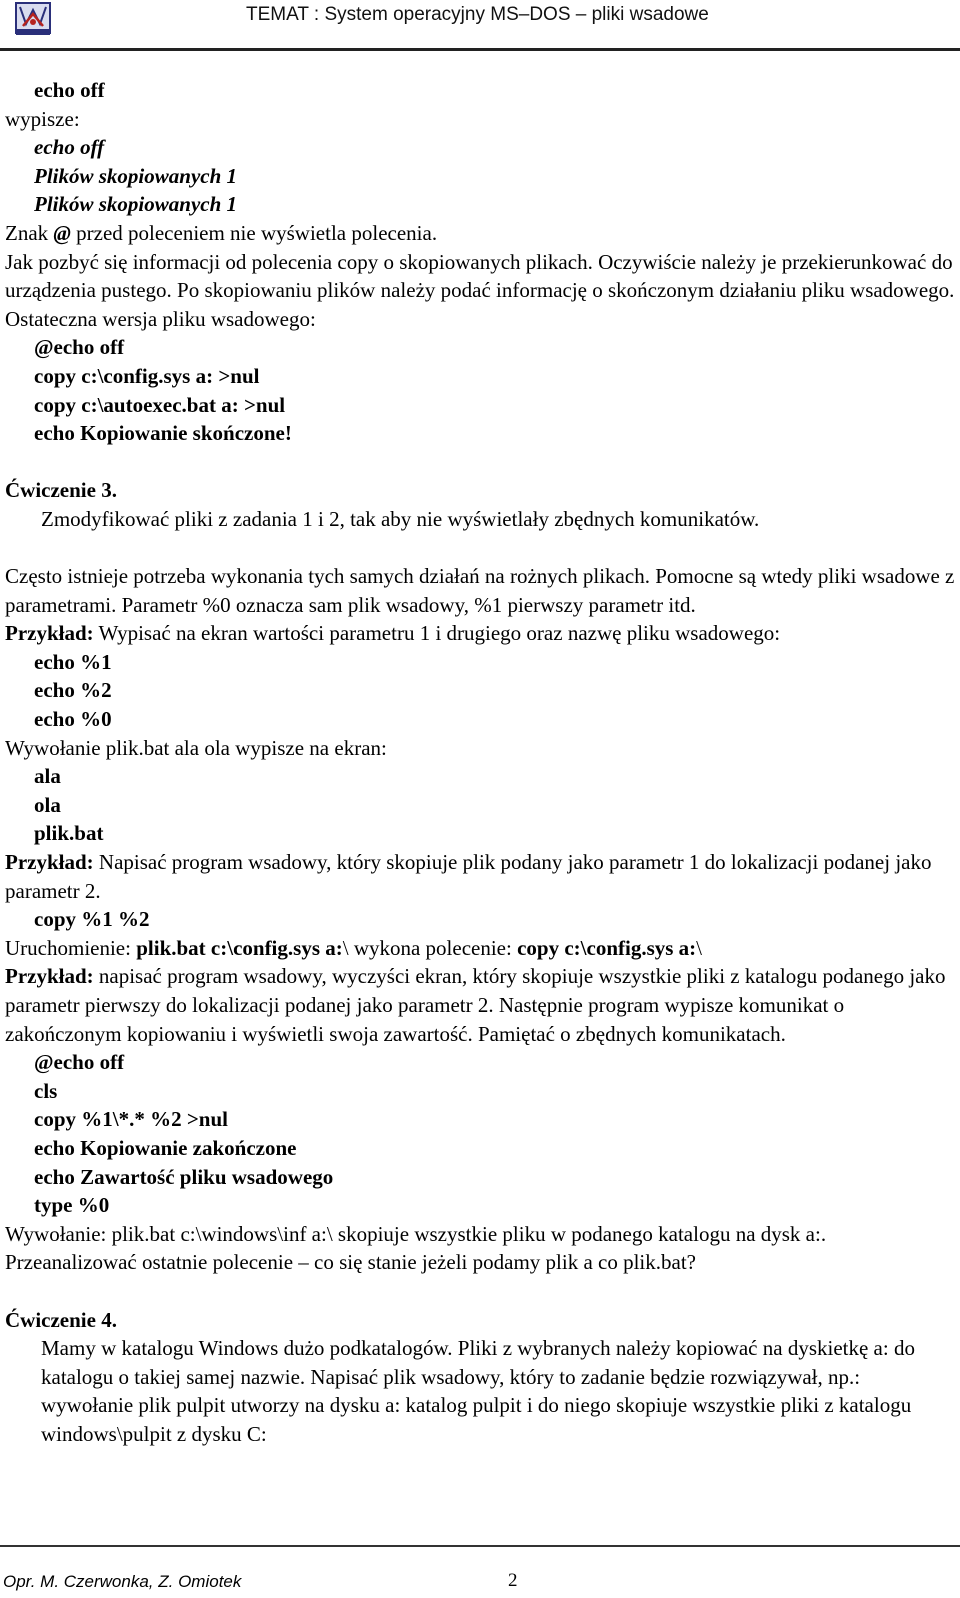  I want to click on output-line: echo off, so click(69, 147).